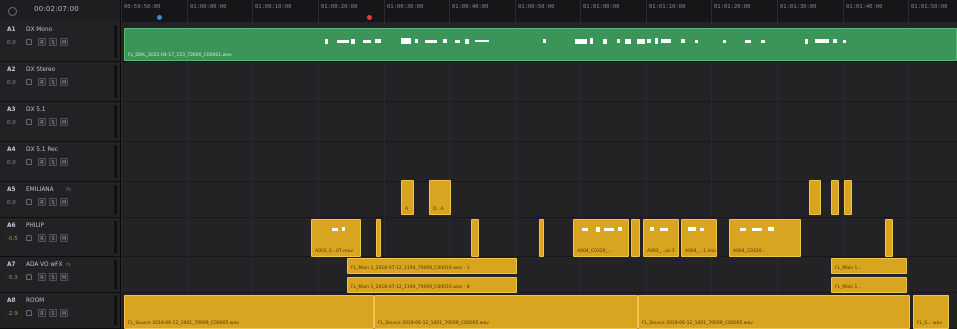 This screenshot has height=329, width=957. I want to click on track-name: PHILIP, so click(35, 226).